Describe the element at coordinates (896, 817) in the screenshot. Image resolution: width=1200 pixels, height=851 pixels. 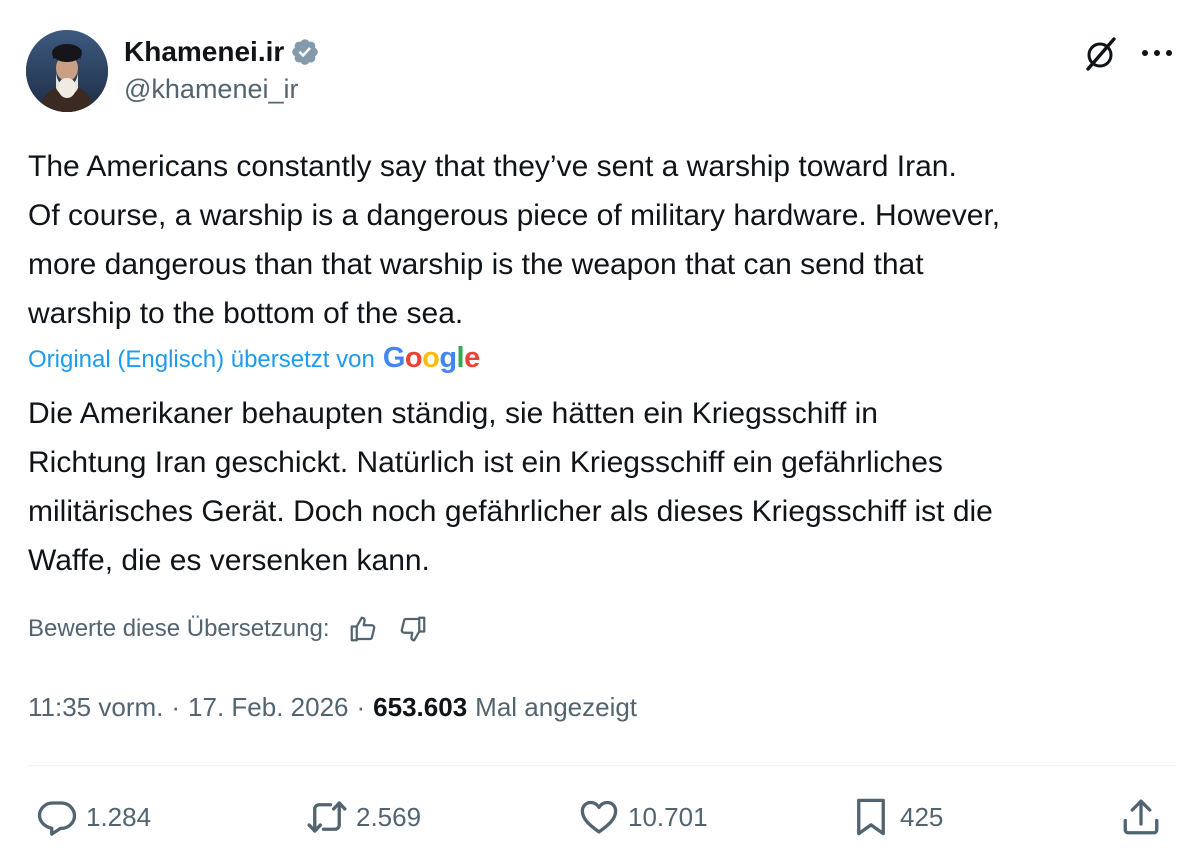
I see `bookmark-button: 425` at that location.